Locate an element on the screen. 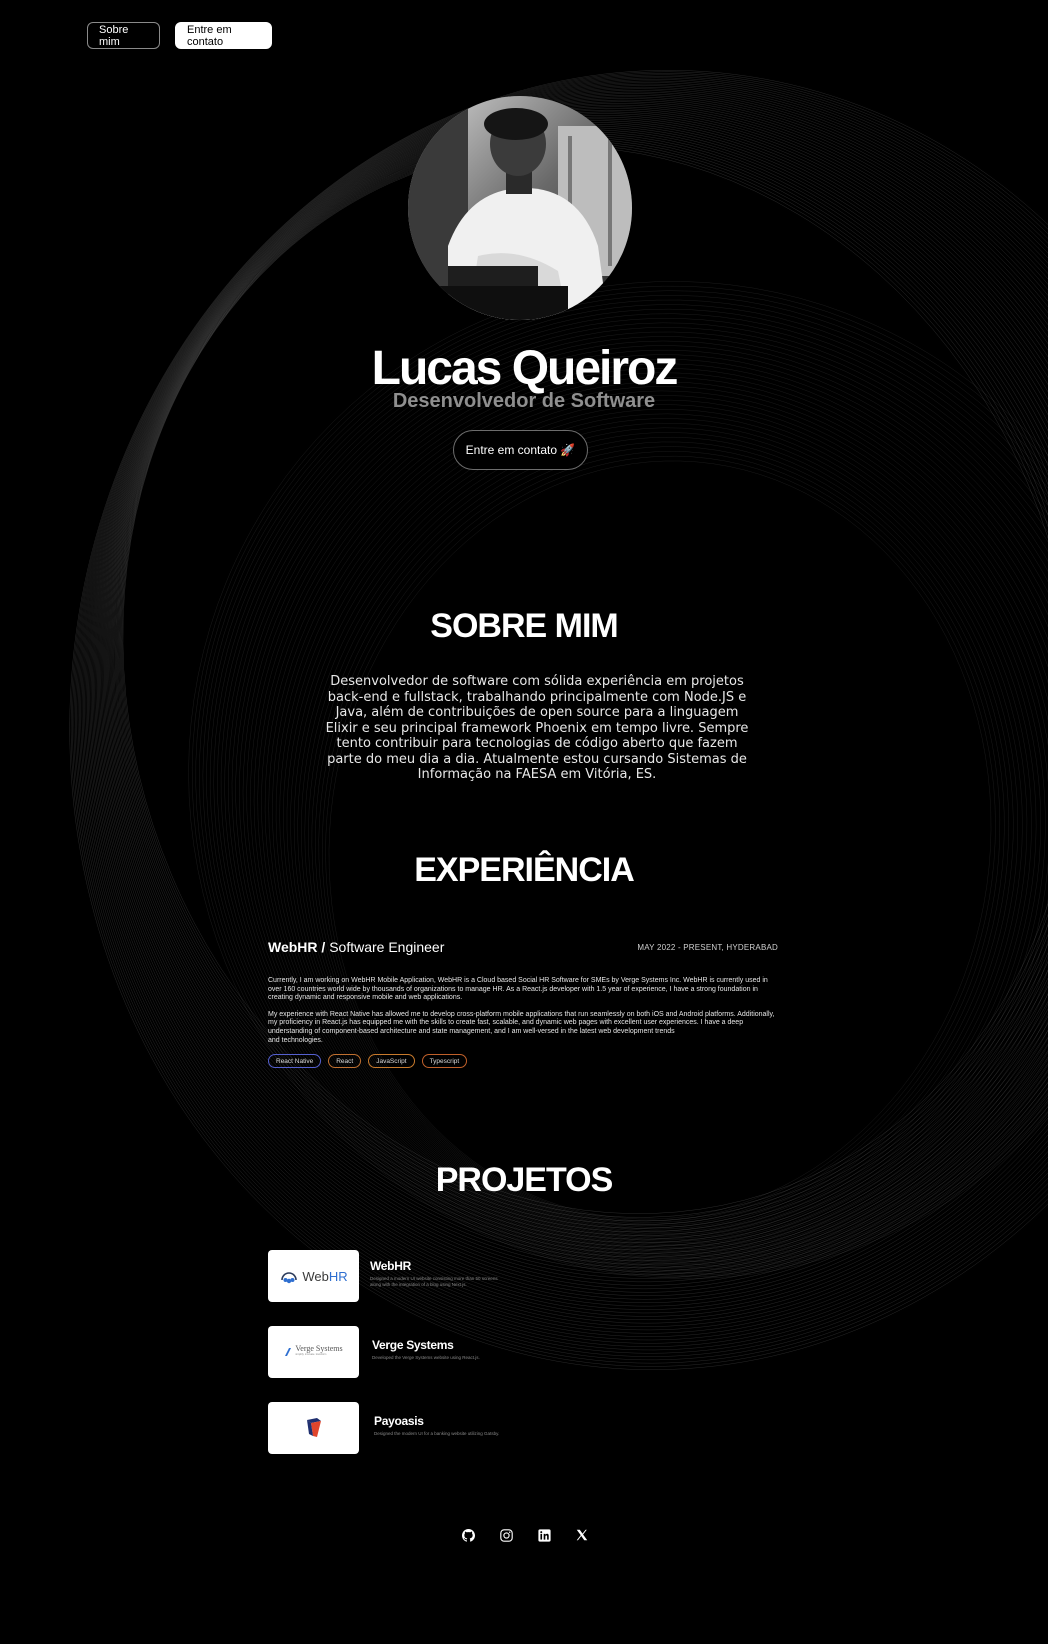 The image size is (1048, 1644). payoasis-logo is located at coordinates (313, 1428).